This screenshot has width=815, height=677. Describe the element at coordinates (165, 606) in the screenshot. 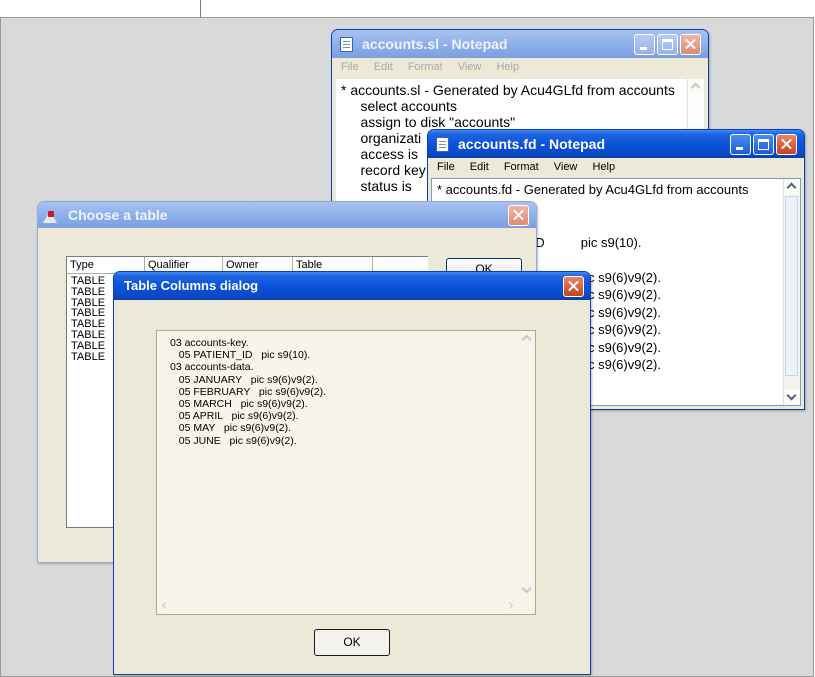

I see `scroll-left-arrow` at that location.